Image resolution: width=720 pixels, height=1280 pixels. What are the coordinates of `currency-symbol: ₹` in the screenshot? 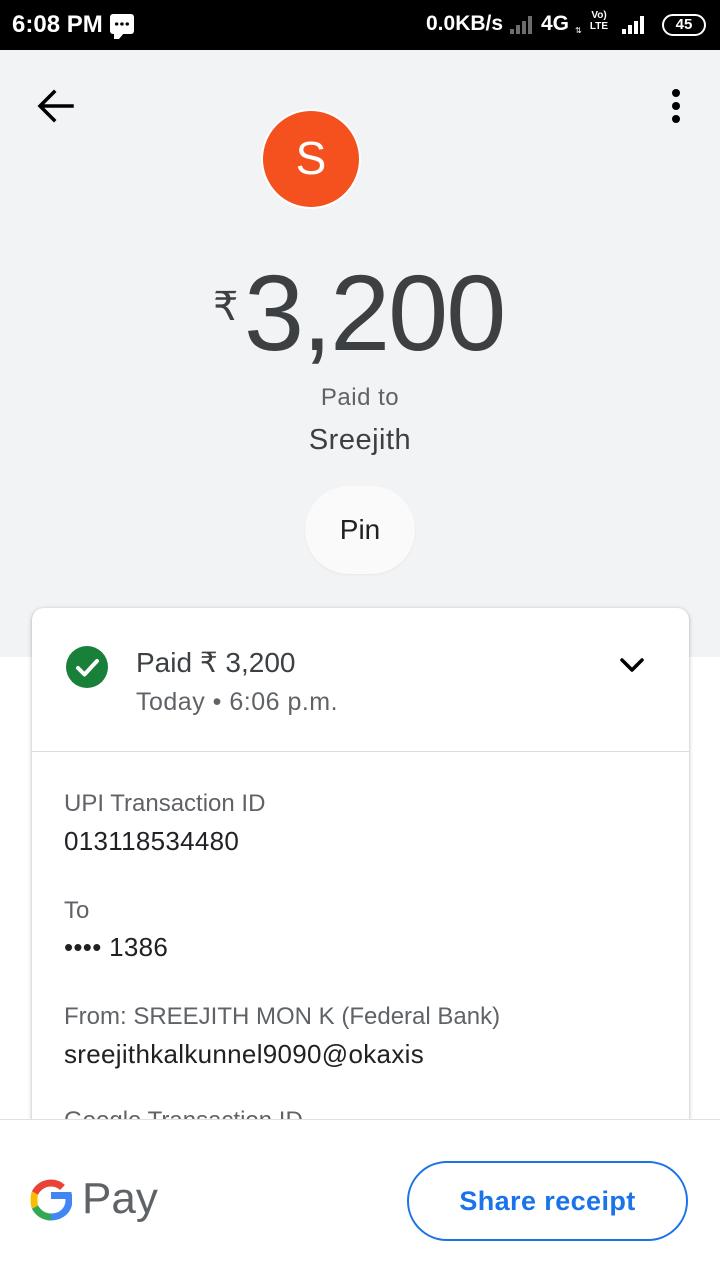 It's located at (226, 307).